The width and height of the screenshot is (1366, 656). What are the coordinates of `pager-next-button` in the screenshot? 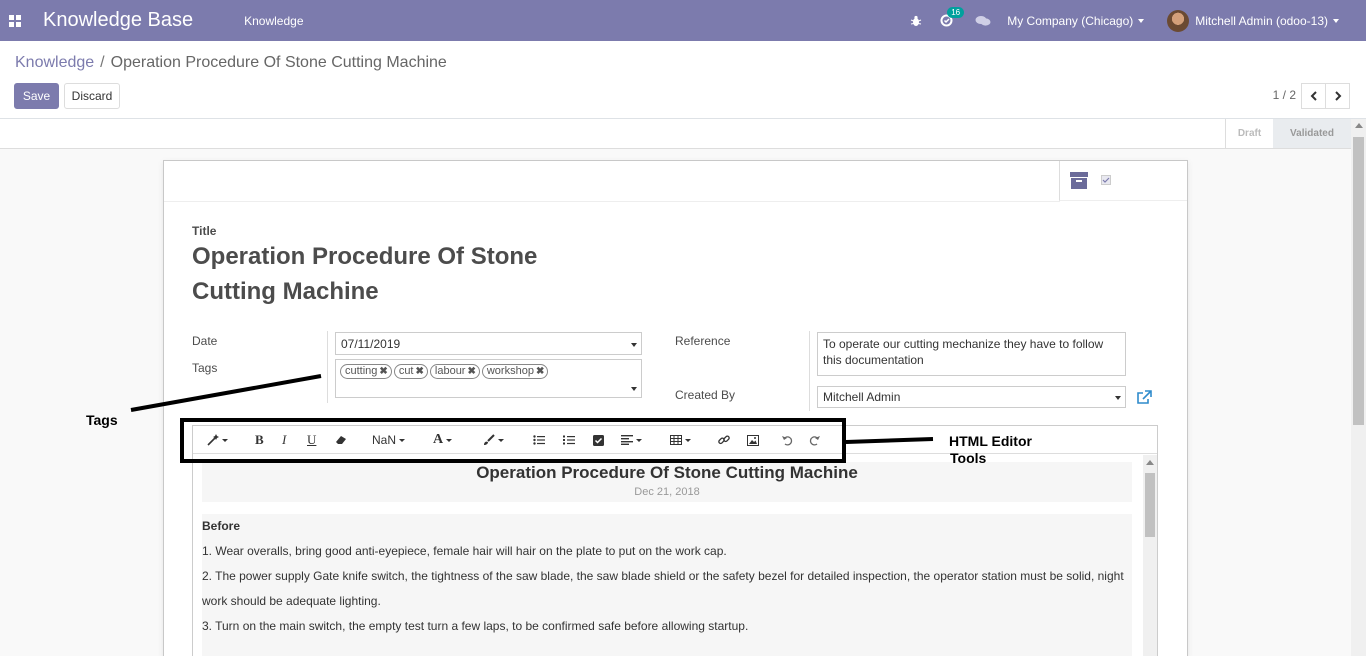 It's located at (1337, 96).